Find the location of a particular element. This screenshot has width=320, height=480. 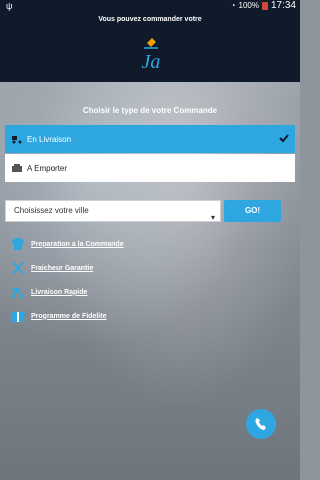

feature-label: Programme de Fidelite is located at coordinates (69, 316).